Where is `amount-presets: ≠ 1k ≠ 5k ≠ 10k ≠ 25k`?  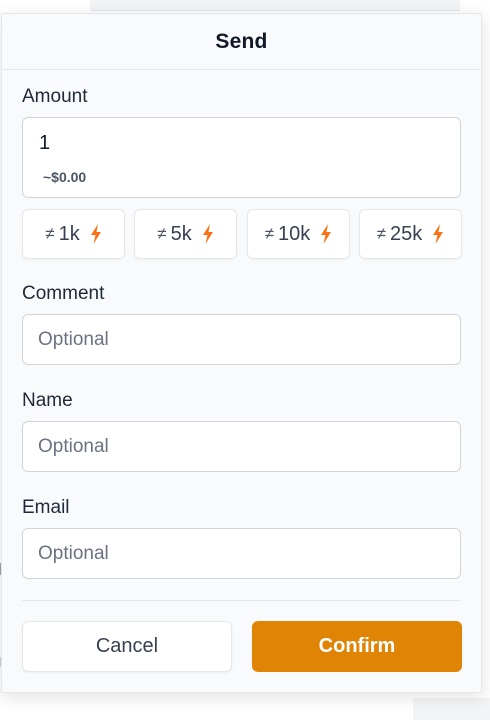
amount-presets: ≠ 1k ≠ 5k ≠ 10k ≠ 25k is located at coordinates (242, 234).